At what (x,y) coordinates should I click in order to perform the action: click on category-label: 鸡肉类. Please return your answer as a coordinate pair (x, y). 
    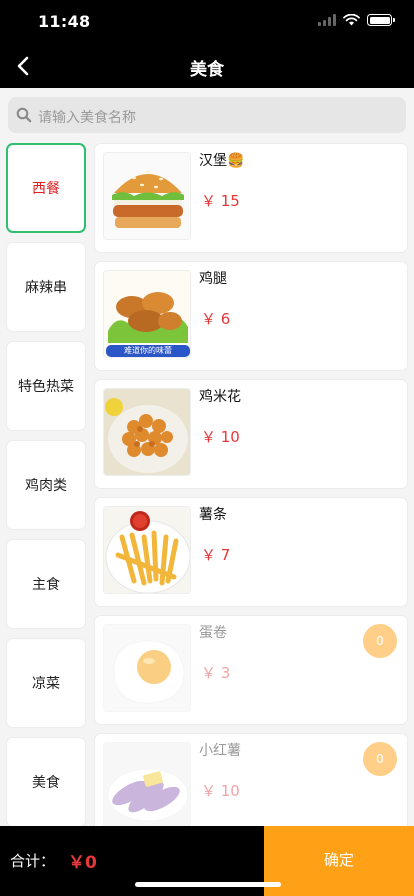
    Looking at the image, I should click on (46, 486).